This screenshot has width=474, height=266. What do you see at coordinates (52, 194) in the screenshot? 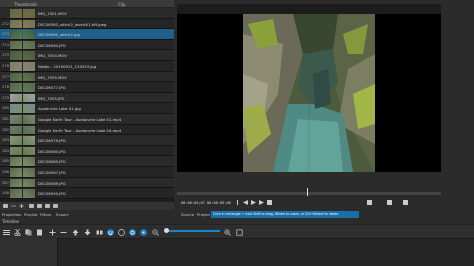
I see `clip-name: DSC06590.JPG` at bounding box center [52, 194].